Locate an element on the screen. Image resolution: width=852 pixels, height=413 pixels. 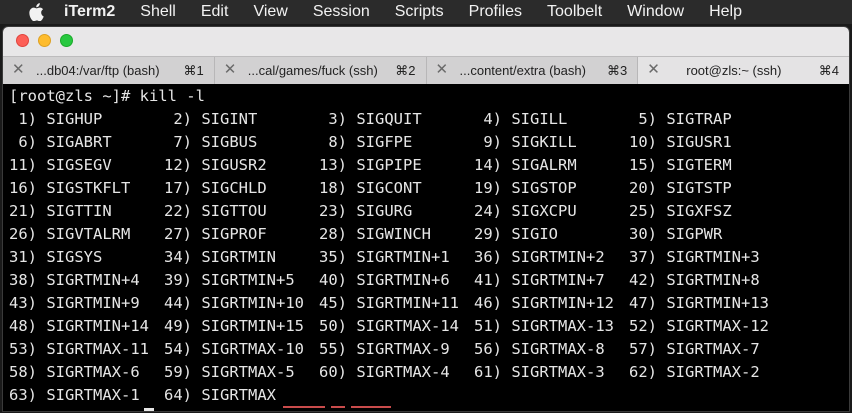
menu-iterm2: iTerm2 is located at coordinates (89, 12).